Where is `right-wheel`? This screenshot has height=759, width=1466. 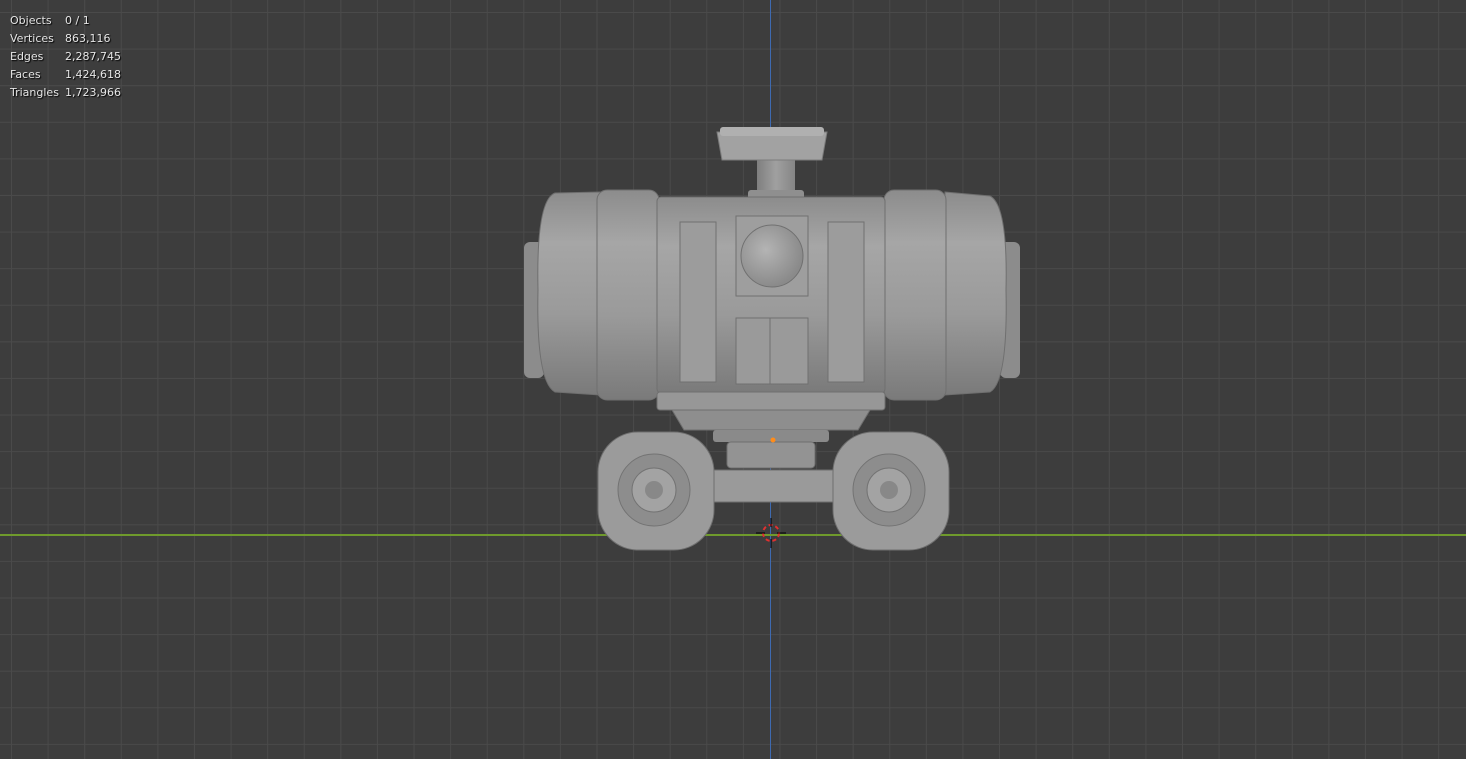 right-wheel is located at coordinates (891, 491).